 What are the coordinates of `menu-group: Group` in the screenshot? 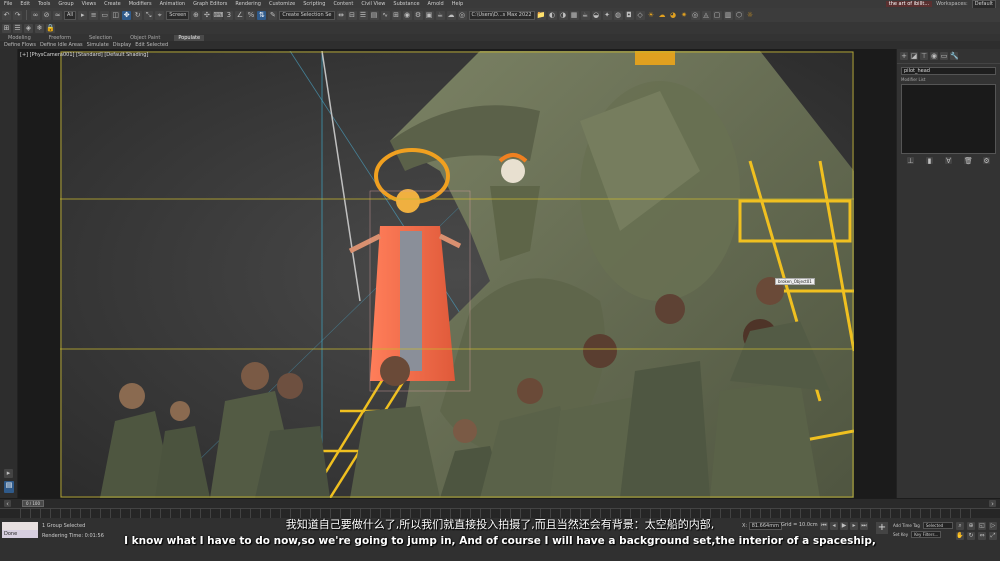 It's located at (65, 4).